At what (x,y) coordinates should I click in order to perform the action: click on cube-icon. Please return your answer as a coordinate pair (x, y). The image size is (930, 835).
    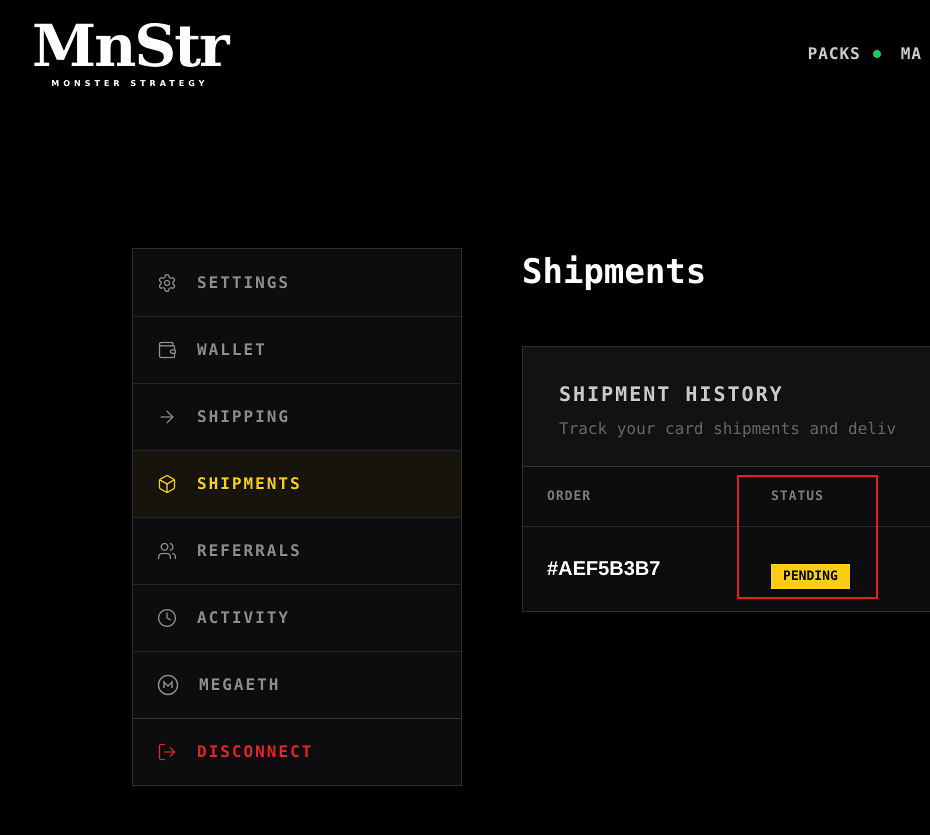
    Looking at the image, I should click on (167, 484).